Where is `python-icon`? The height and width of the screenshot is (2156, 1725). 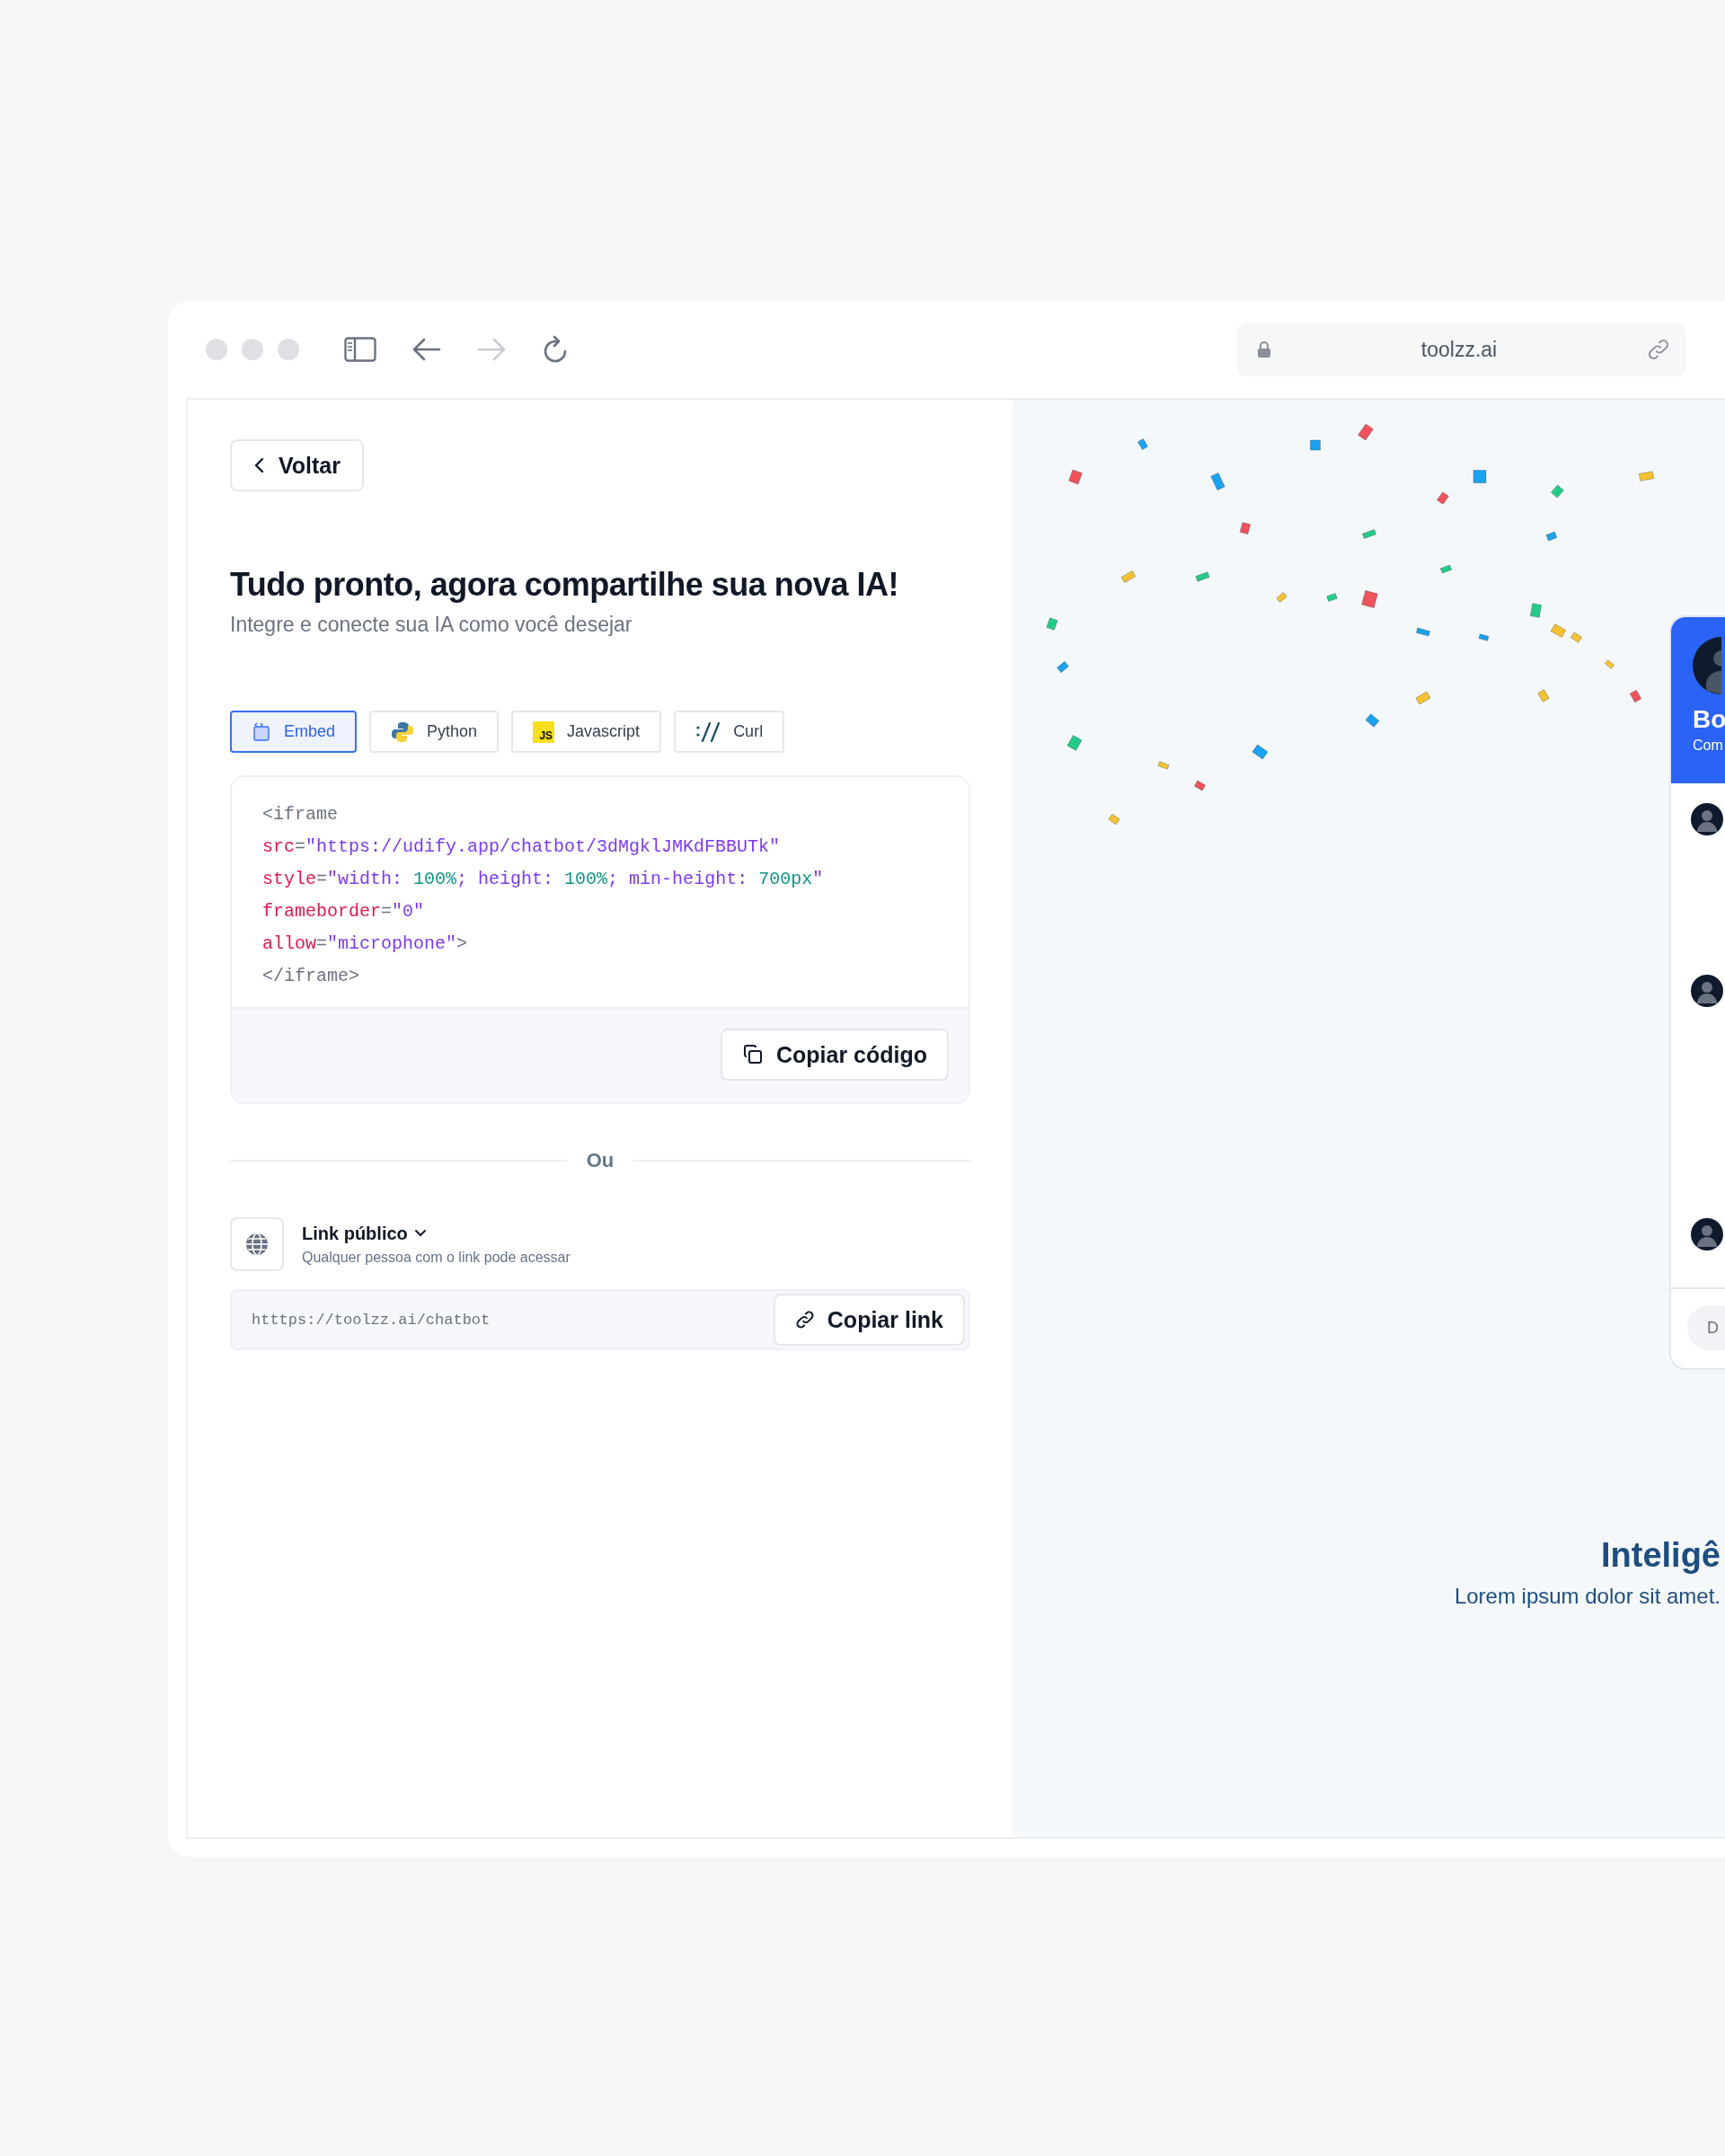
python-icon is located at coordinates (403, 732).